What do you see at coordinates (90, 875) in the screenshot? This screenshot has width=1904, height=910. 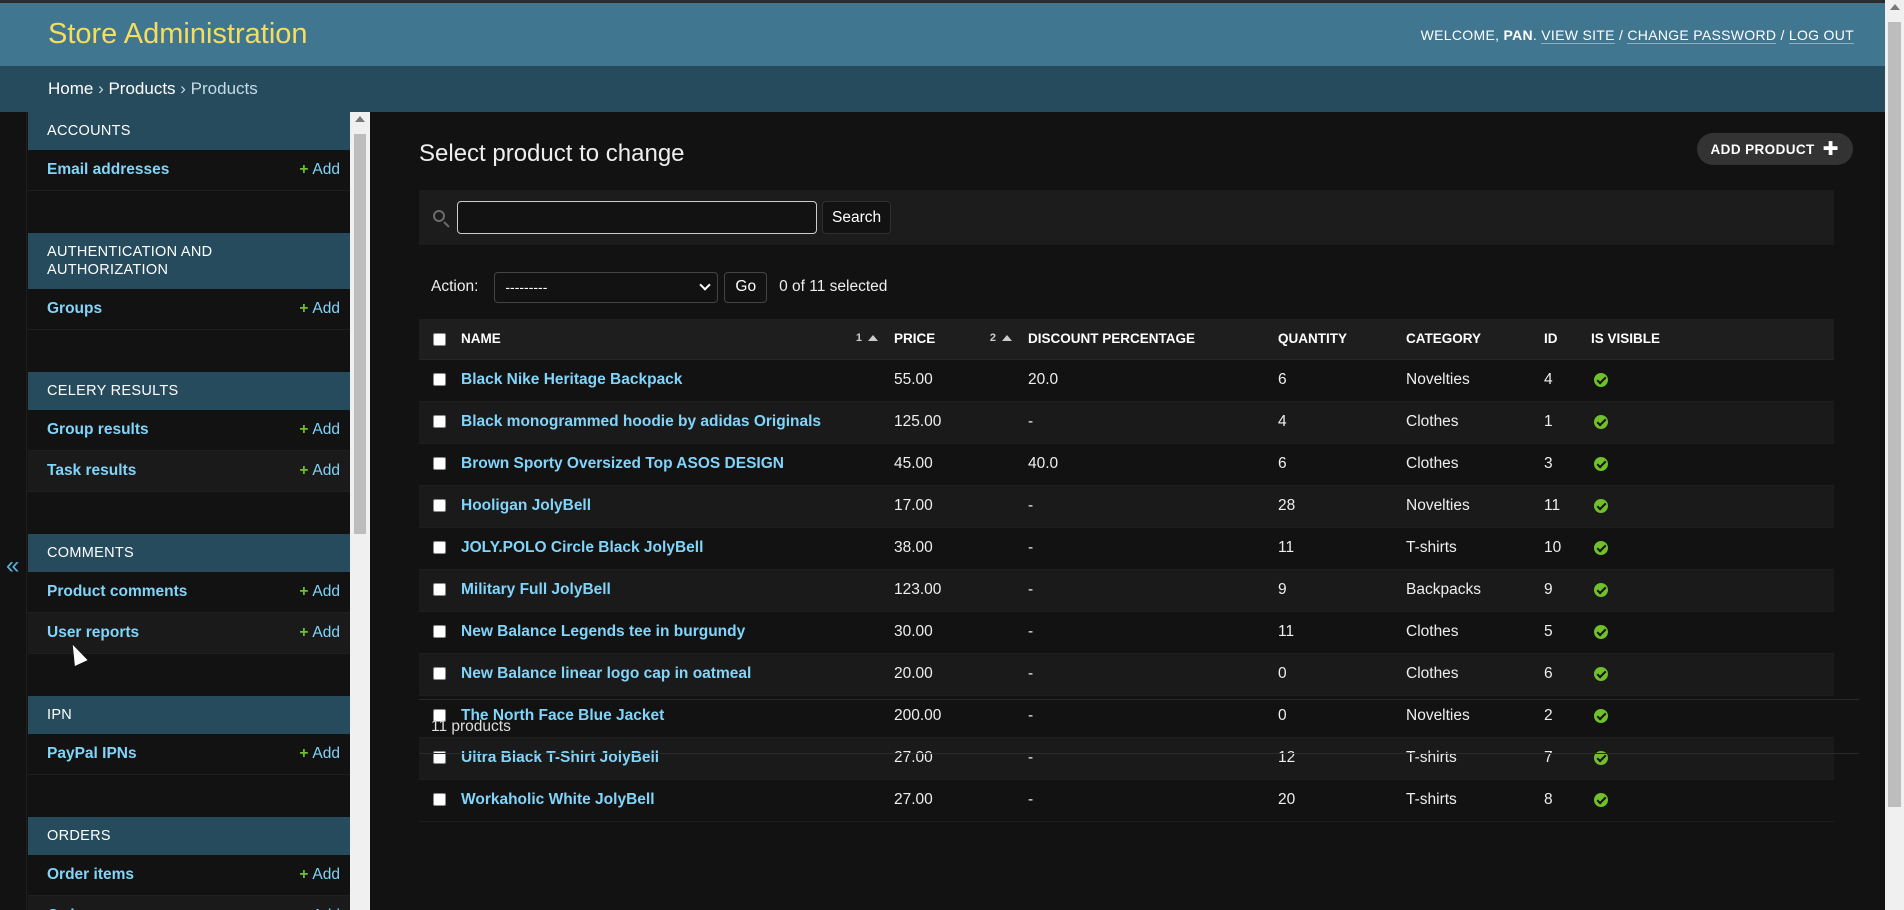 I see `sidebar-model-link: Order items` at bounding box center [90, 875].